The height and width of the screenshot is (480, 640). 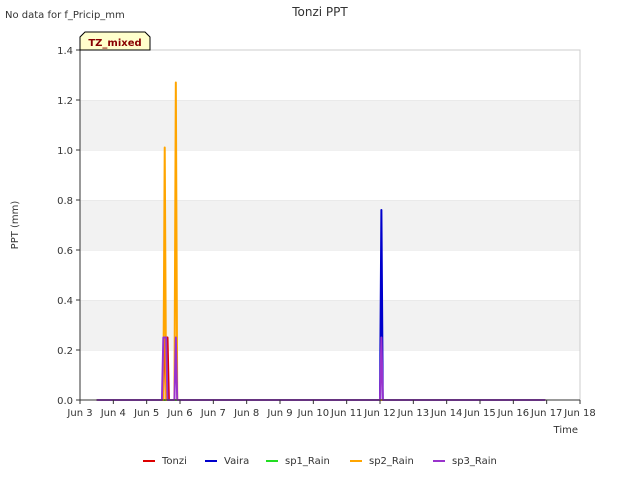 What do you see at coordinates (346, 413) in the screenshot?
I see `x-tick-label: Jun 11` at bounding box center [346, 413].